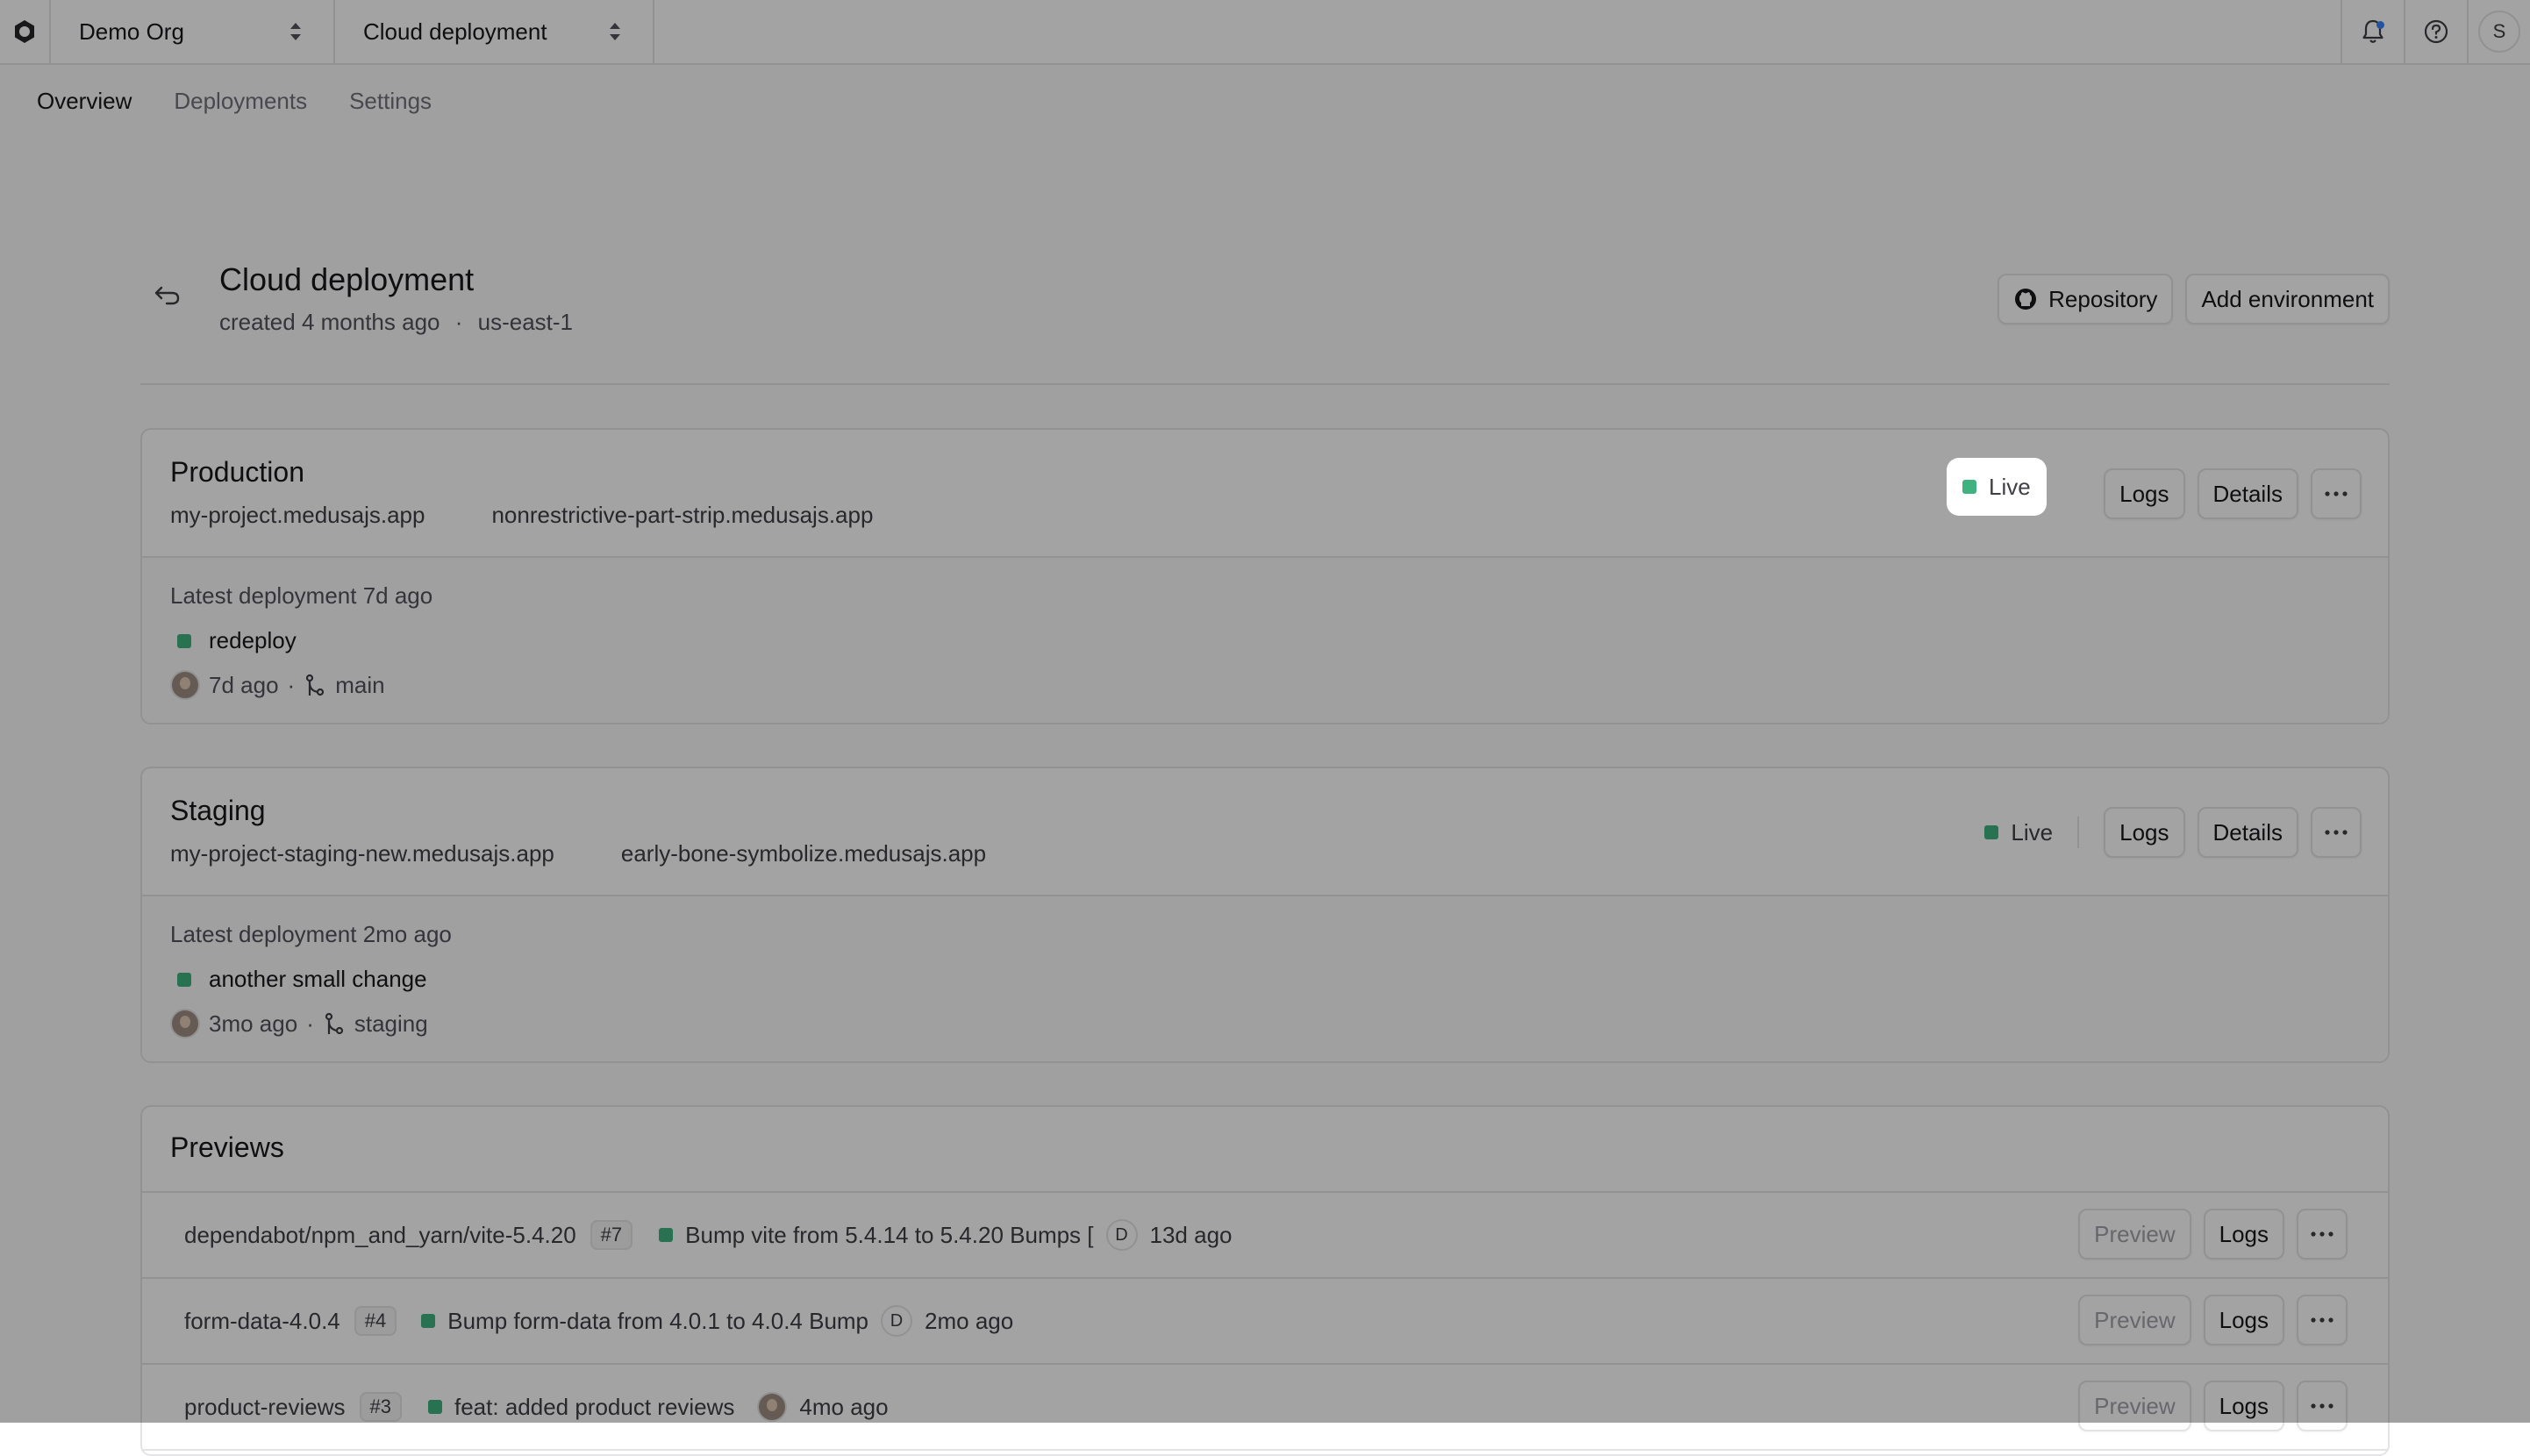 The height and width of the screenshot is (1456, 2530). I want to click on add-environment-button: Add environment, so click(2288, 299).